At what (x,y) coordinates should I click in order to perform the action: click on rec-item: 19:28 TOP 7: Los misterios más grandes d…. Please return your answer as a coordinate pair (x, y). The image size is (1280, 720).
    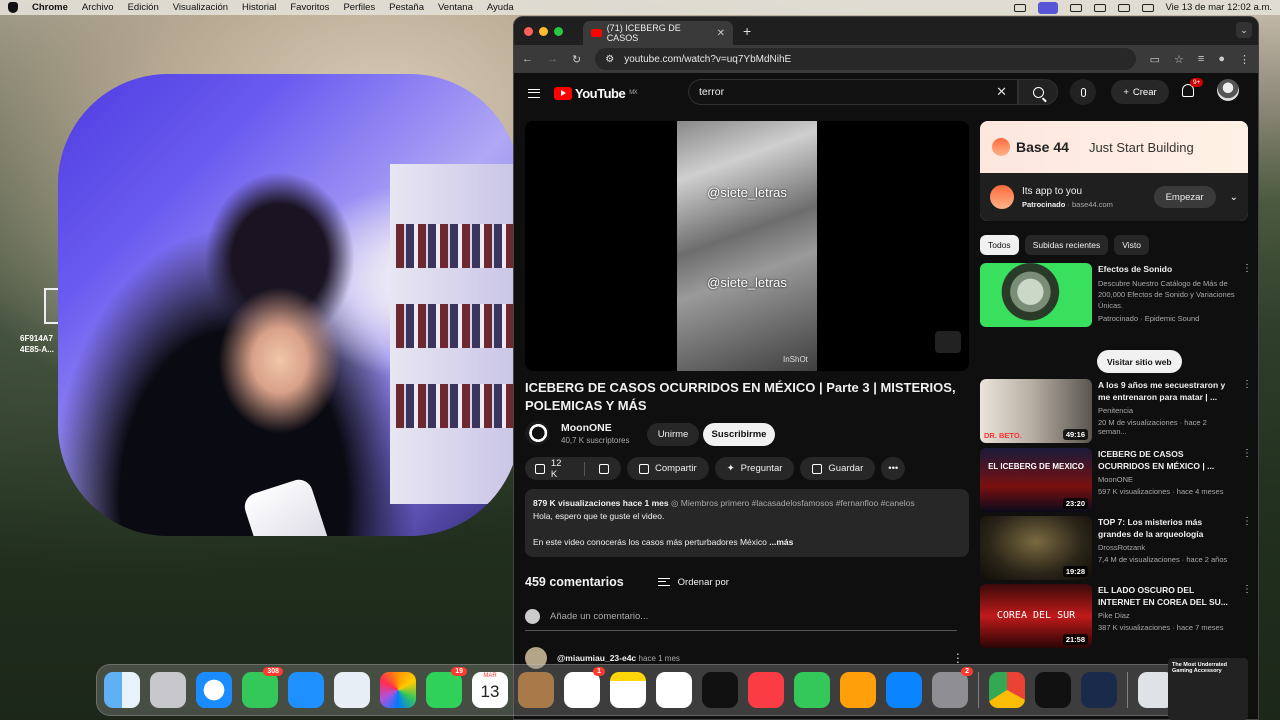
    Looking at the image, I should click on (1116, 548).